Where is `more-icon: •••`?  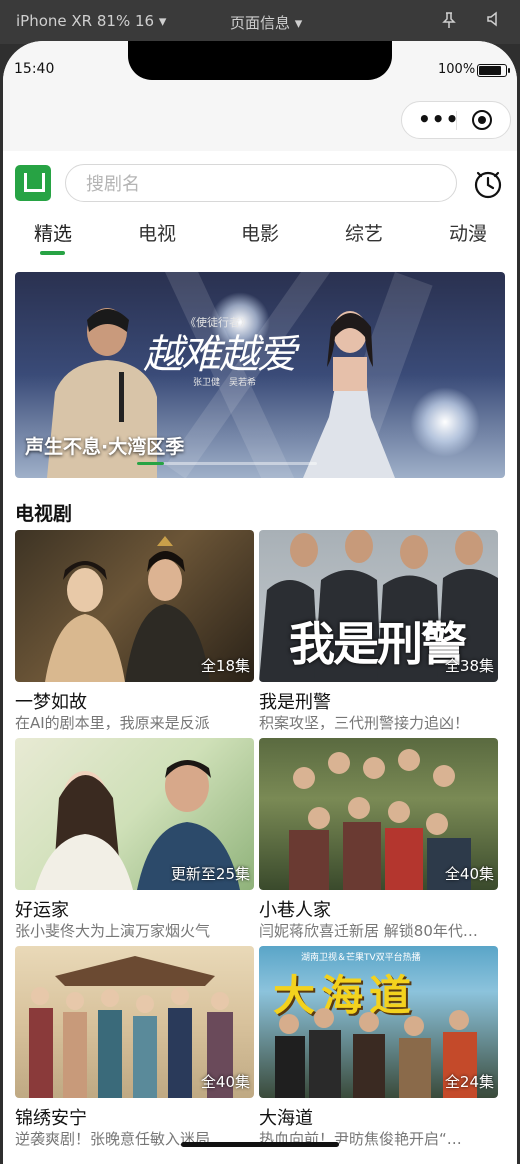
more-icon: ••• is located at coordinates (438, 119).